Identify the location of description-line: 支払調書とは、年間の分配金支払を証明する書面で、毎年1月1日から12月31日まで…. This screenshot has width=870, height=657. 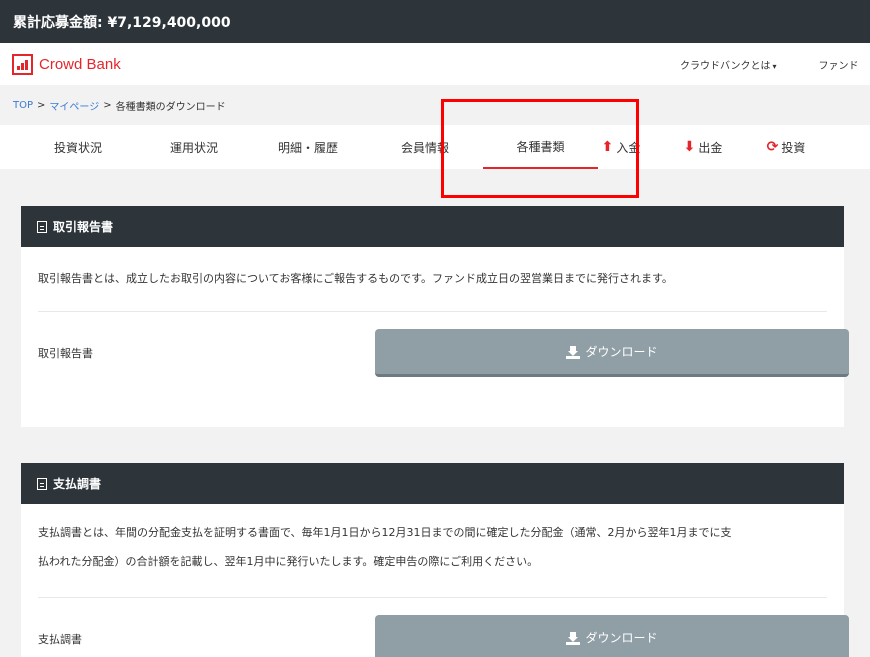
(385, 532).